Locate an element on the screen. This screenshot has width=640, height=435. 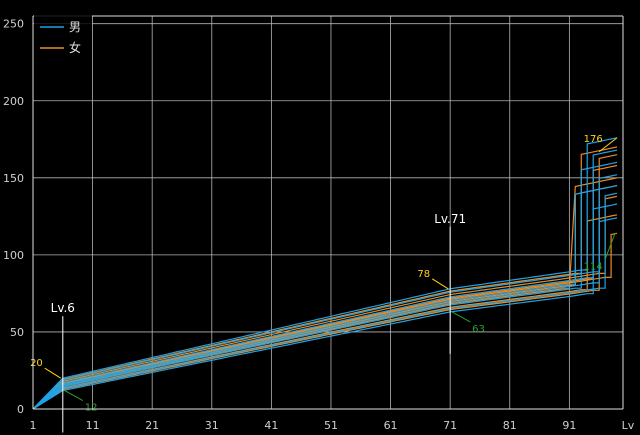
legend-box is located at coordinates (63, 35).